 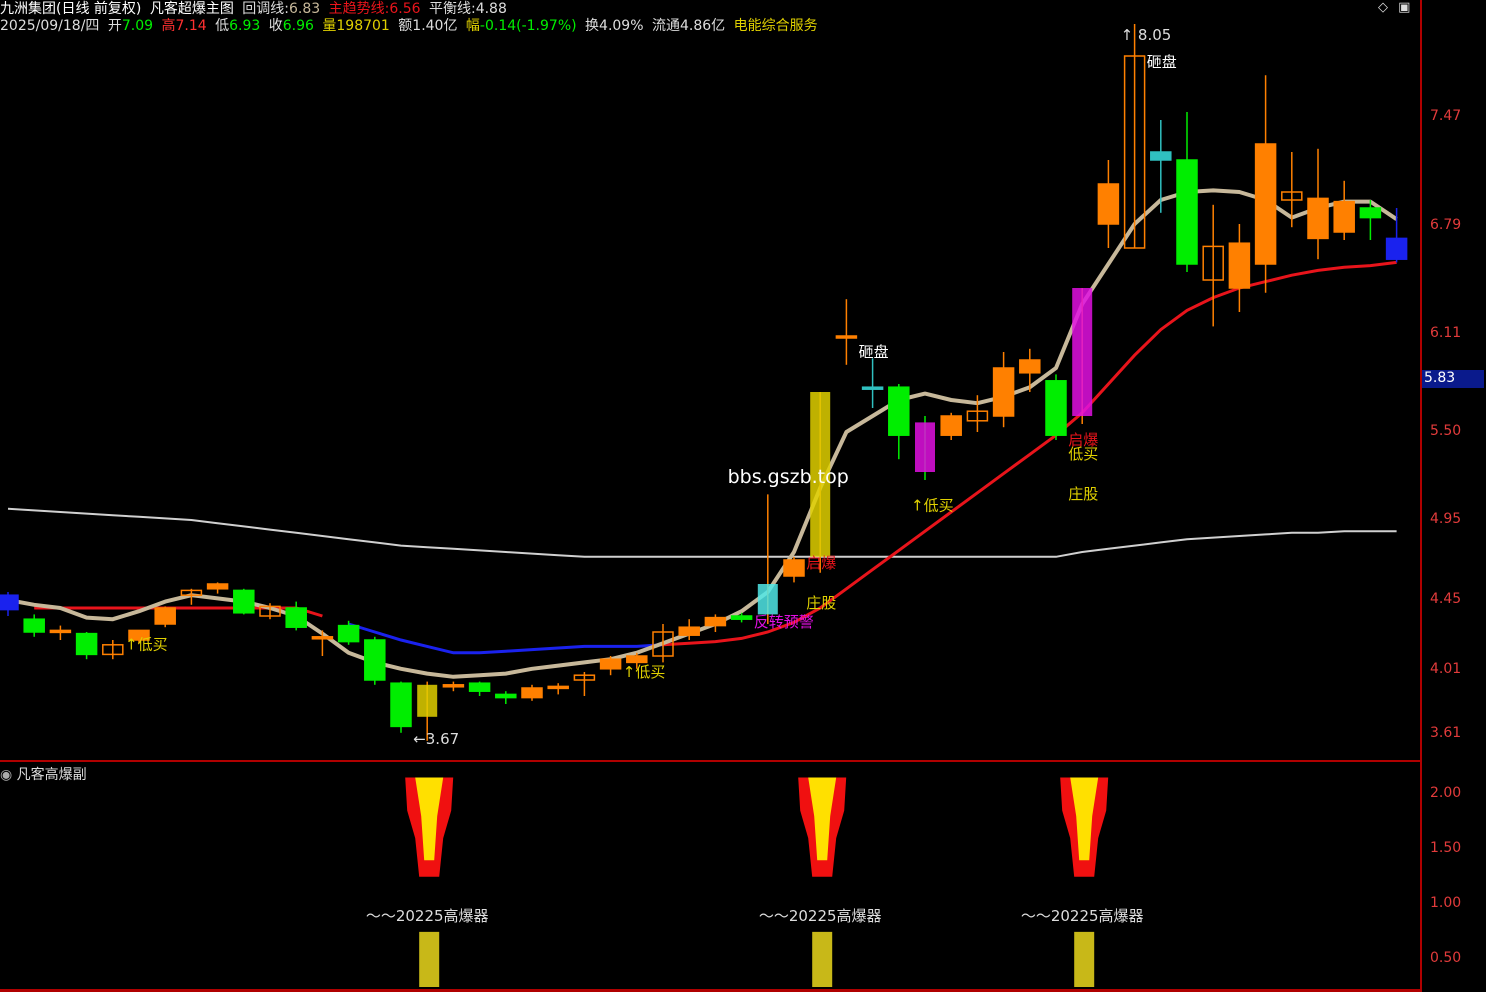 I want to click on chg-label: 幅, so click(x=472, y=26).